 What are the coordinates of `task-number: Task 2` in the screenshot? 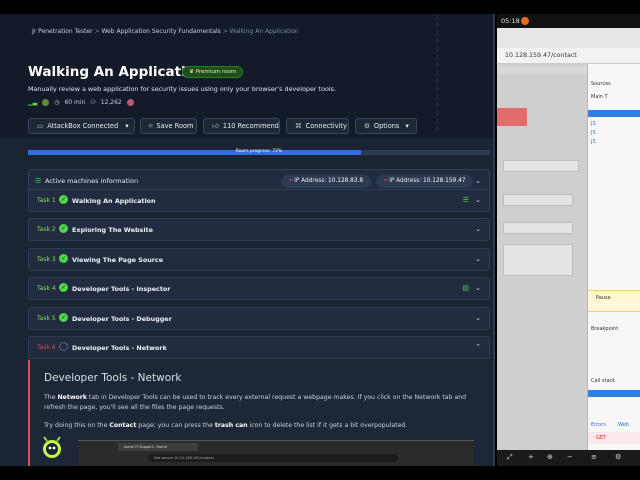 It's located at (46, 229).